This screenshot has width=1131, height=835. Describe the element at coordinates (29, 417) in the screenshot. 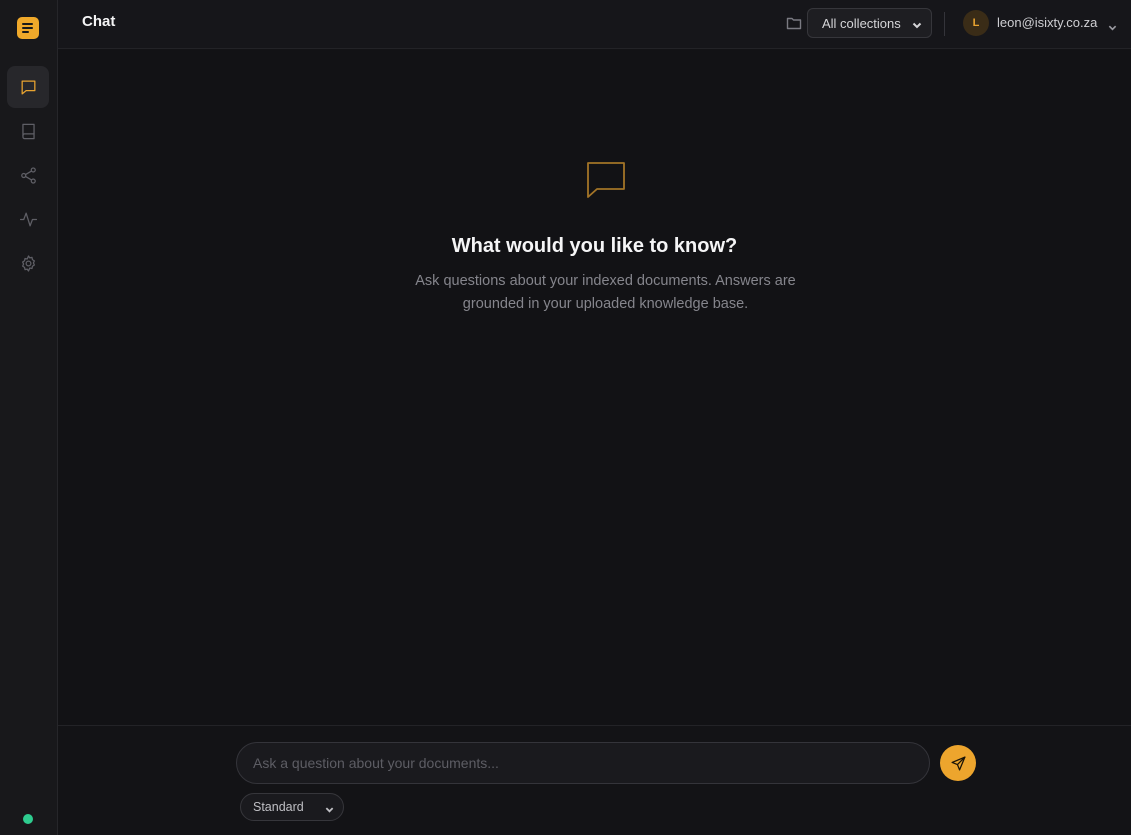

I see `sidebar` at that location.